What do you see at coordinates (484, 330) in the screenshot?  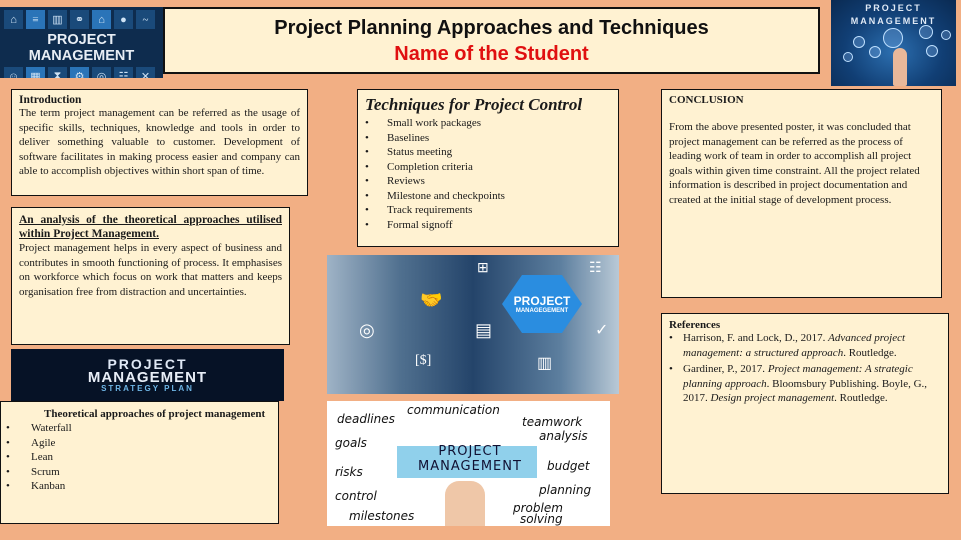 I see `gantt-icon: ▤` at bounding box center [484, 330].